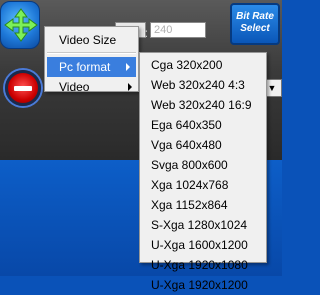  Describe the element at coordinates (85, 67) in the screenshot. I see `menu-item-label: Pc format` at that location.